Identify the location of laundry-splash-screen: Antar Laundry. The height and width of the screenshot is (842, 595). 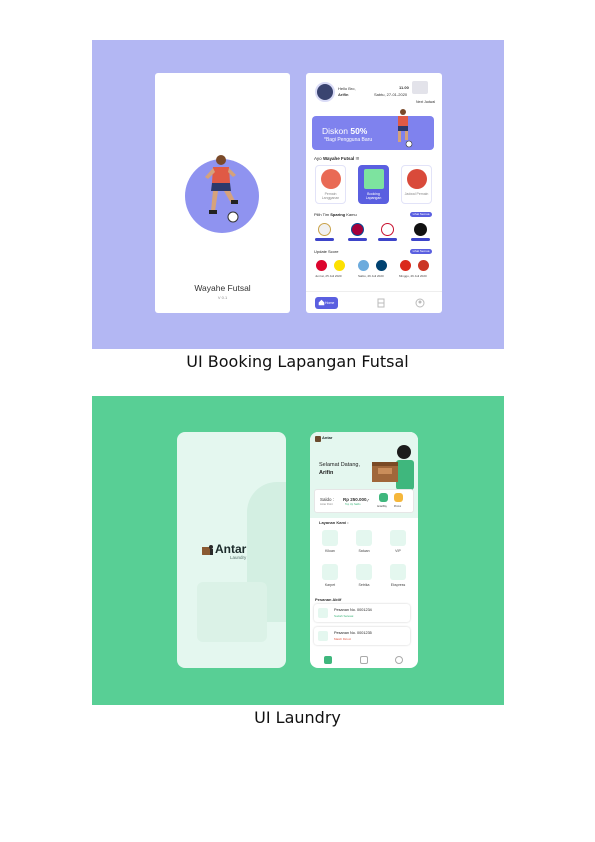
(231, 550).